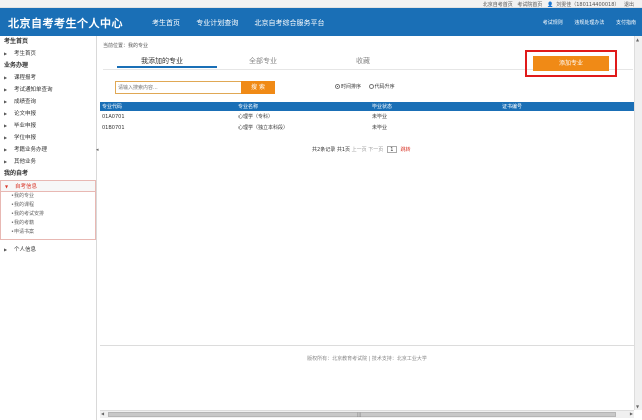  I want to click on sidebar-item-status-business: ▶ 考籍业务办理, so click(48, 150).